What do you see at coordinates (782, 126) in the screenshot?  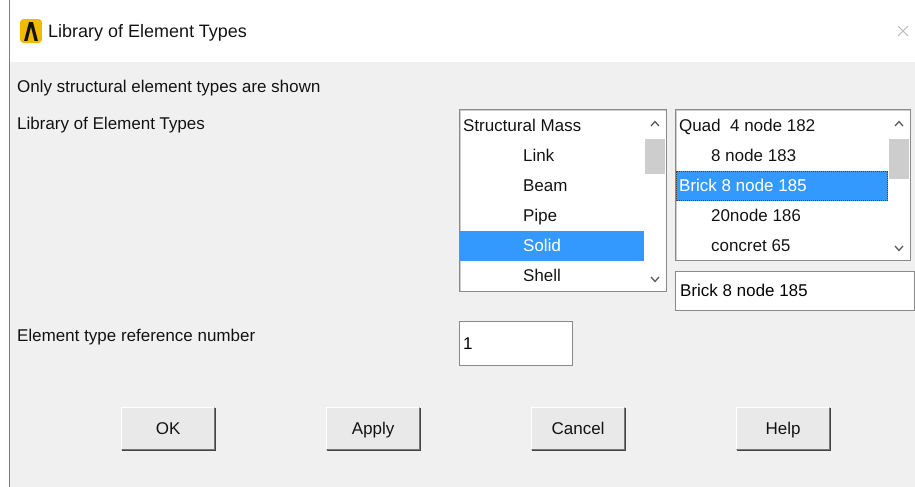 I see `list-item: Quad 4 node 182` at bounding box center [782, 126].